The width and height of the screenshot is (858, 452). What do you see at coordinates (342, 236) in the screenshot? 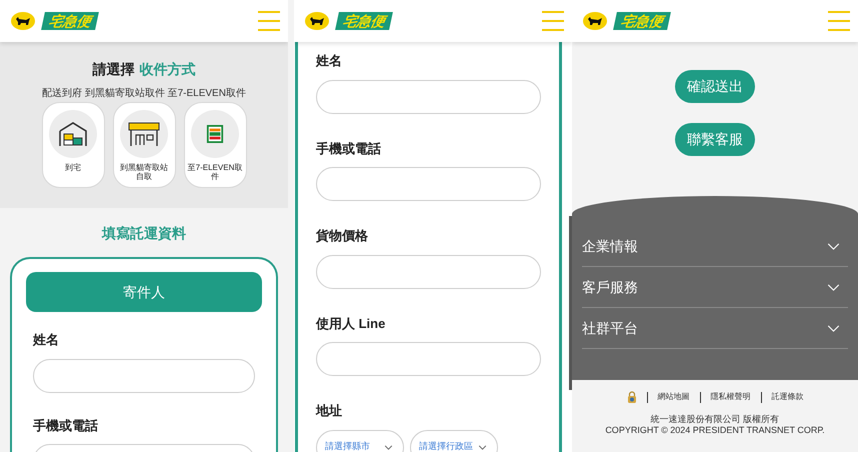
I see `field-label: 貨物價格` at bounding box center [342, 236].